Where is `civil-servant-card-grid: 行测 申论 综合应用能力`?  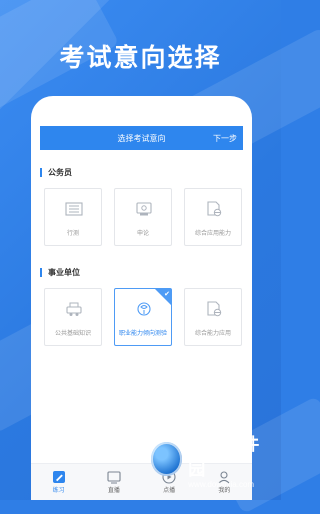
civil-servant-card-grid: 行测 申论 综合应用能力 is located at coordinates (143, 217).